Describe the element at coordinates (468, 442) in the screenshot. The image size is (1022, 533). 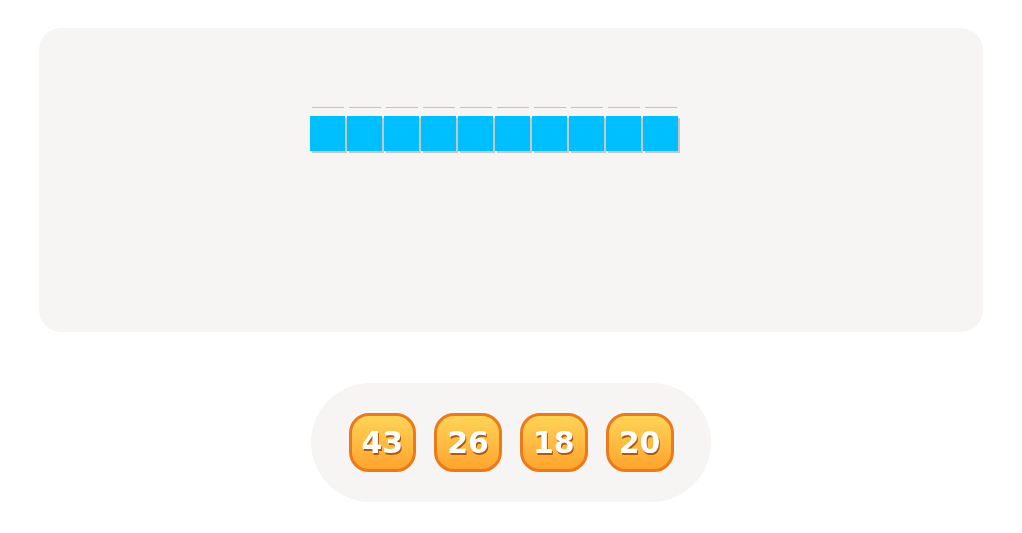
I see `answer-button: 26` at that location.